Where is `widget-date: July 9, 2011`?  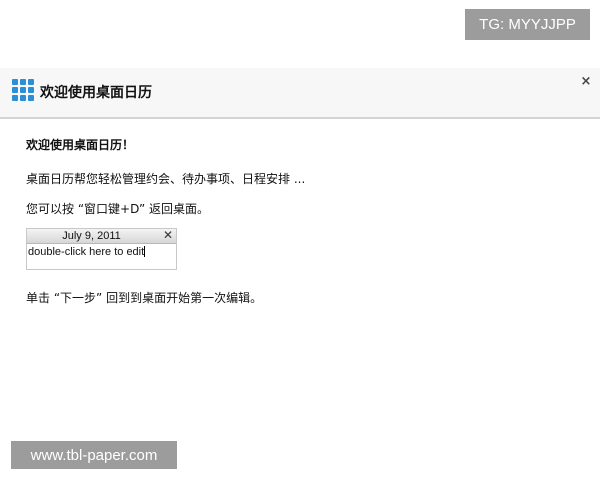 widget-date: July 9, 2011 is located at coordinates (91, 236).